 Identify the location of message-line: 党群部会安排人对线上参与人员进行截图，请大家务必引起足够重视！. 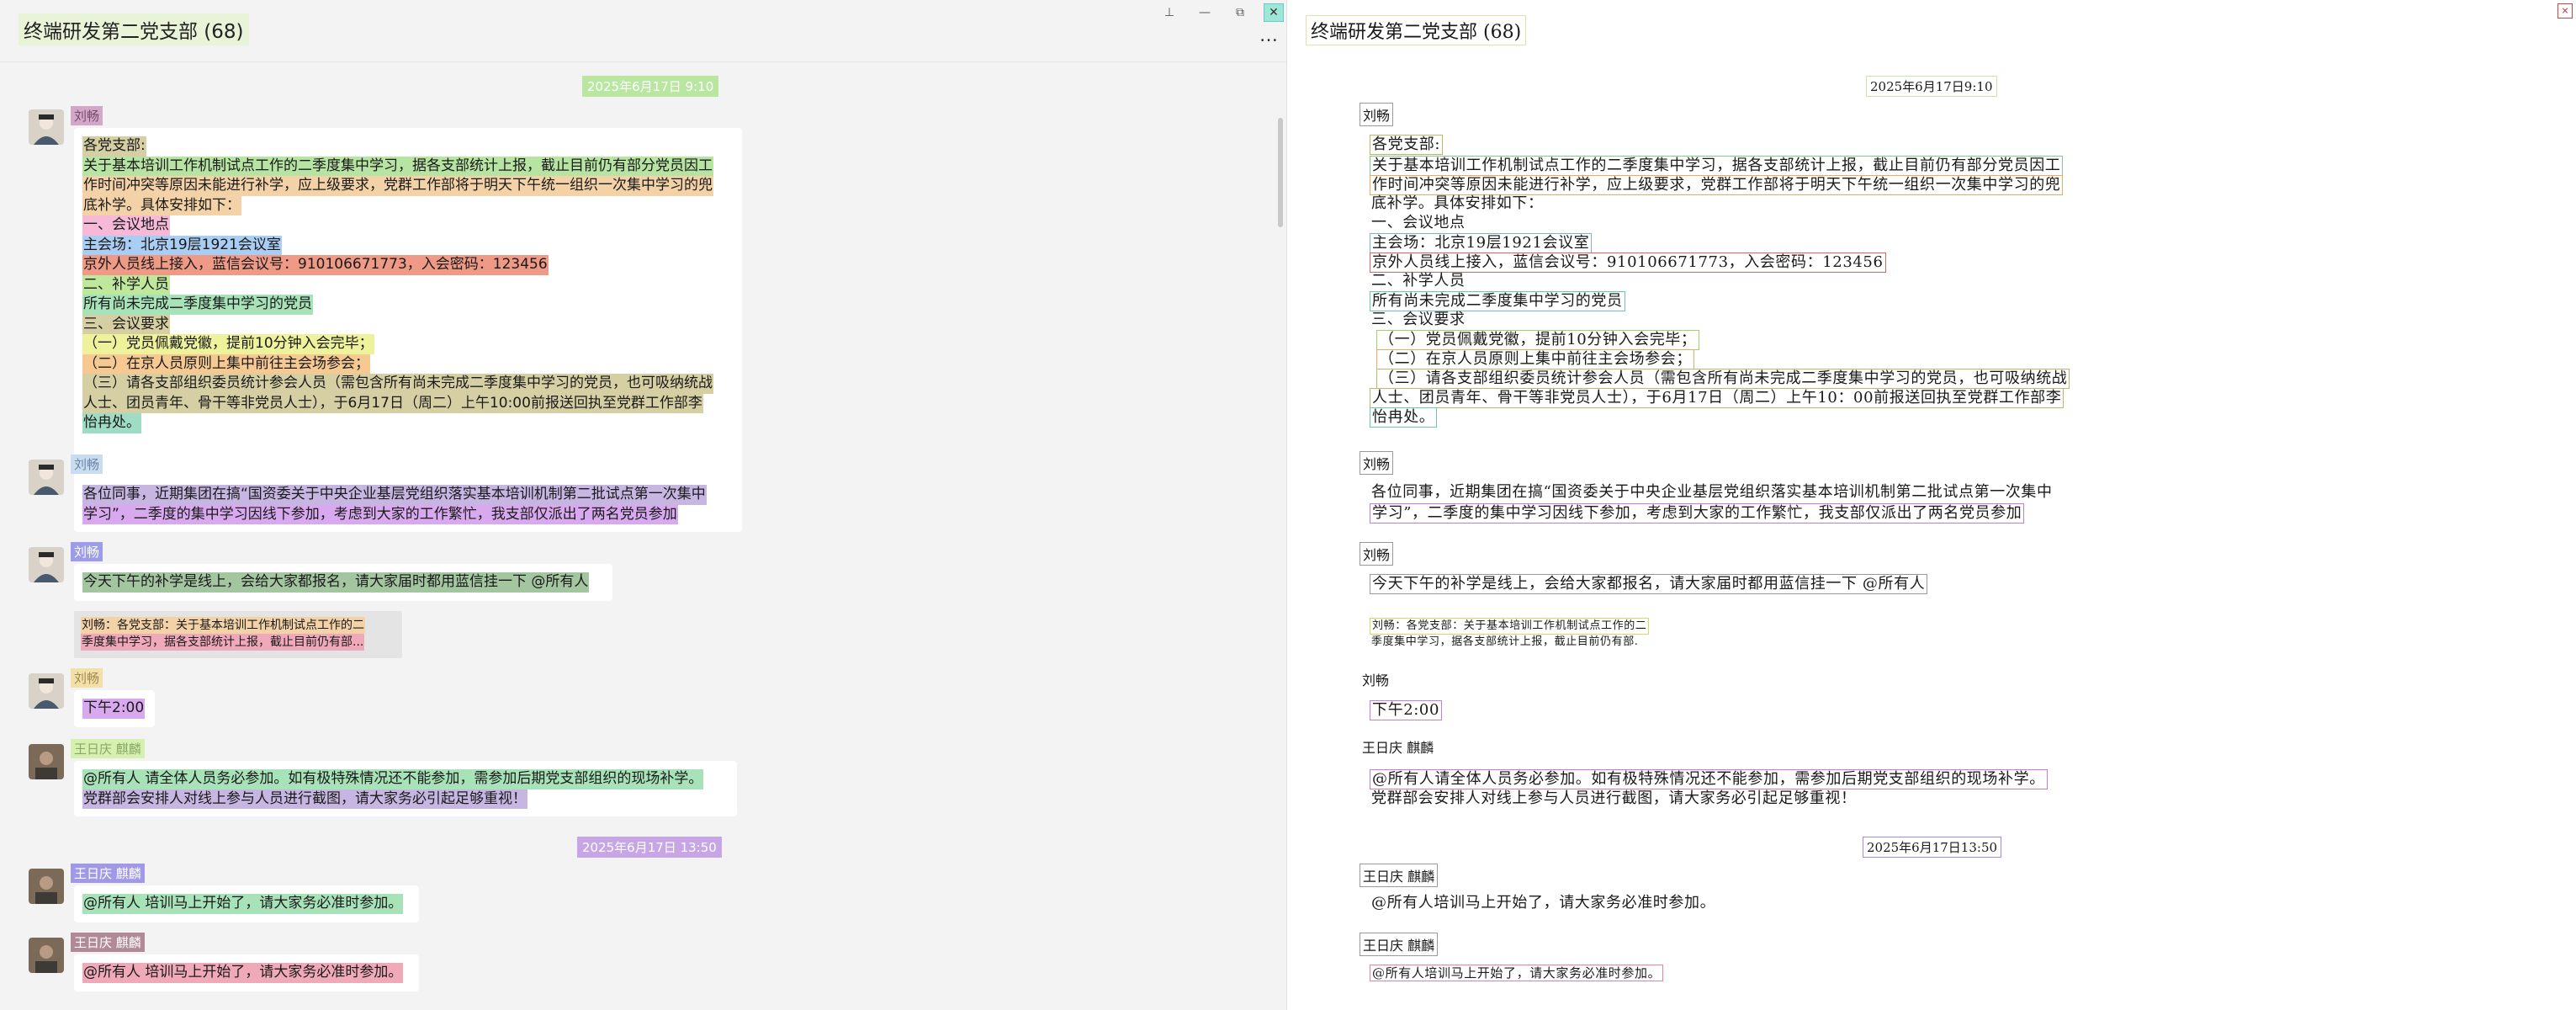
(304, 799).